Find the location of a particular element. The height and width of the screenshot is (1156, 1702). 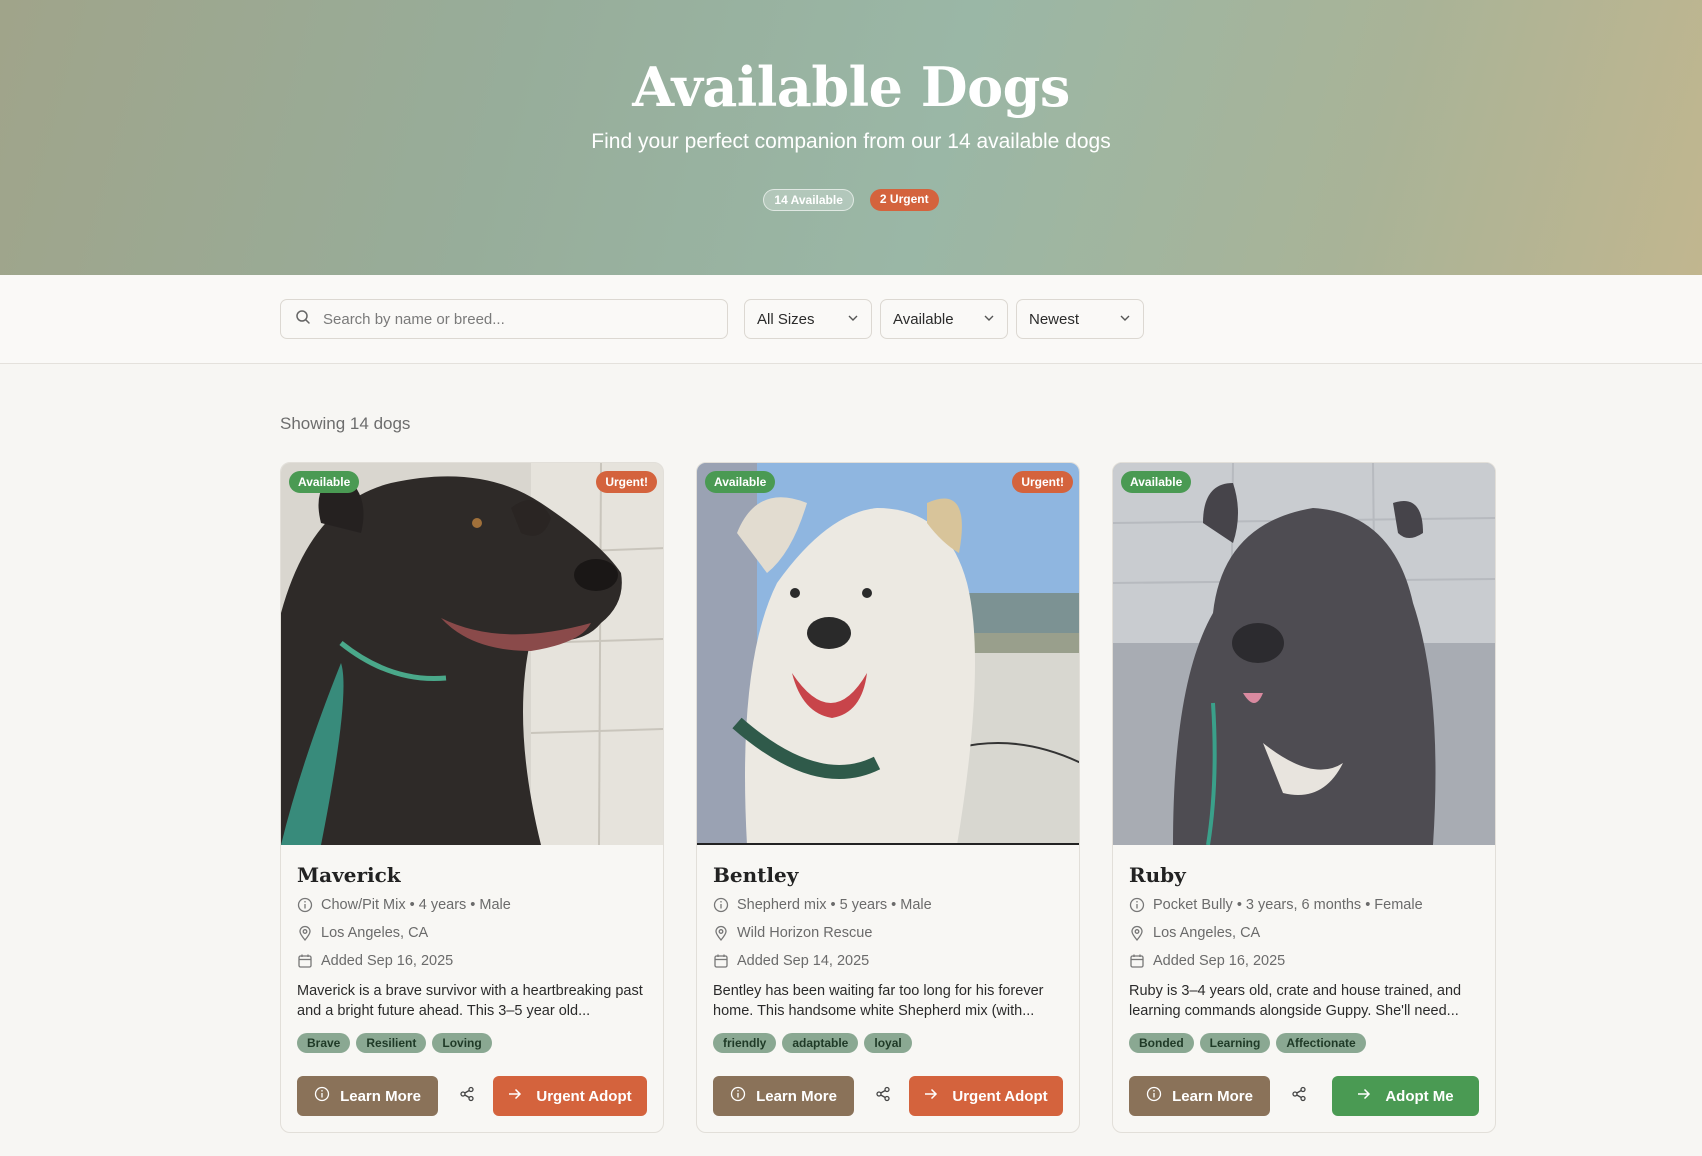

adopt-me-button: Adopt Me is located at coordinates (1405, 1096).